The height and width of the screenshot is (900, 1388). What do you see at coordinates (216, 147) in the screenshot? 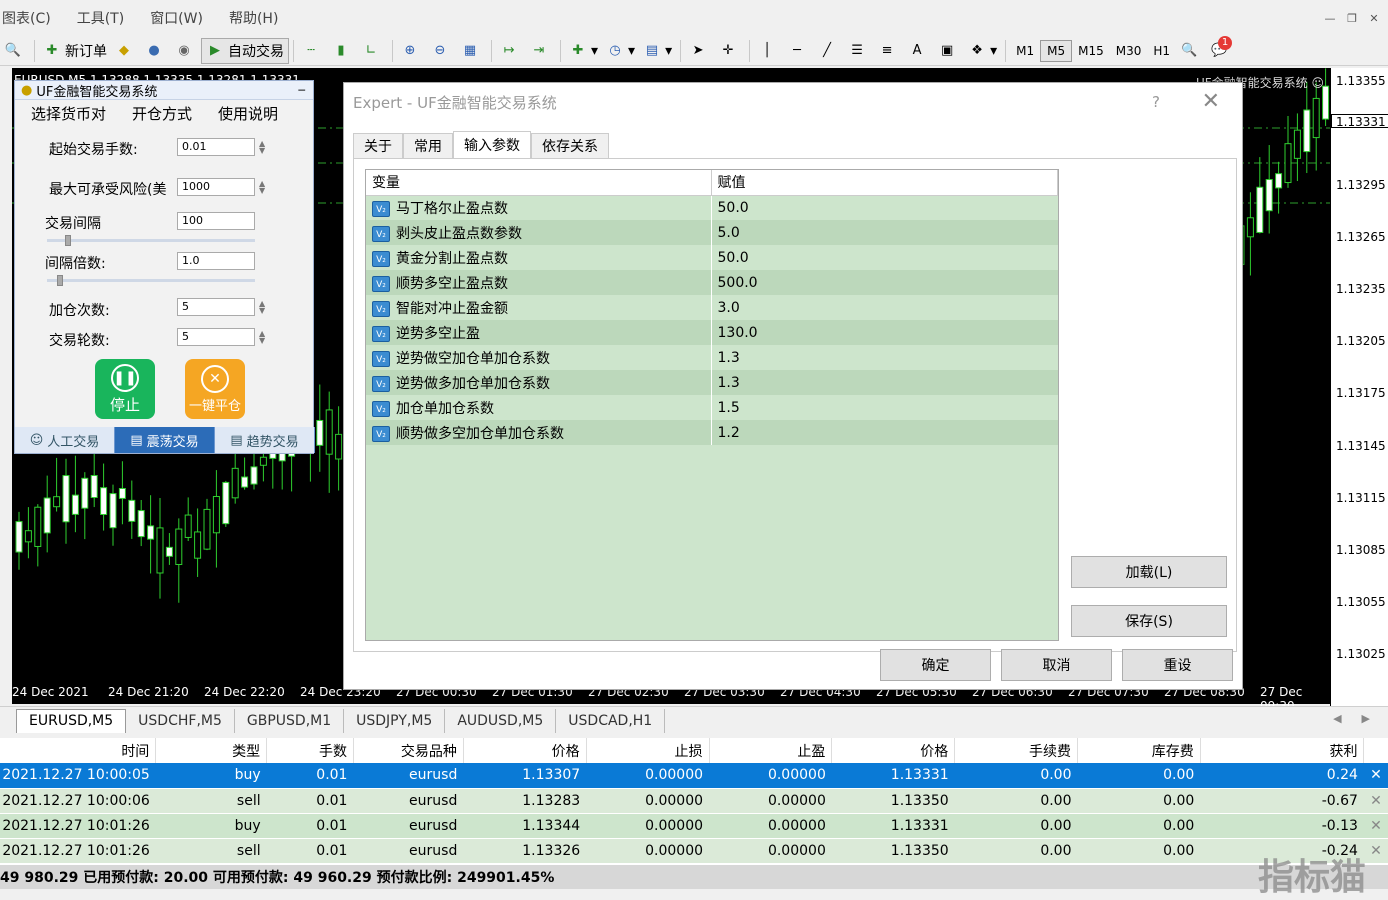
I see `start-lots-input: 0.01` at bounding box center [216, 147].